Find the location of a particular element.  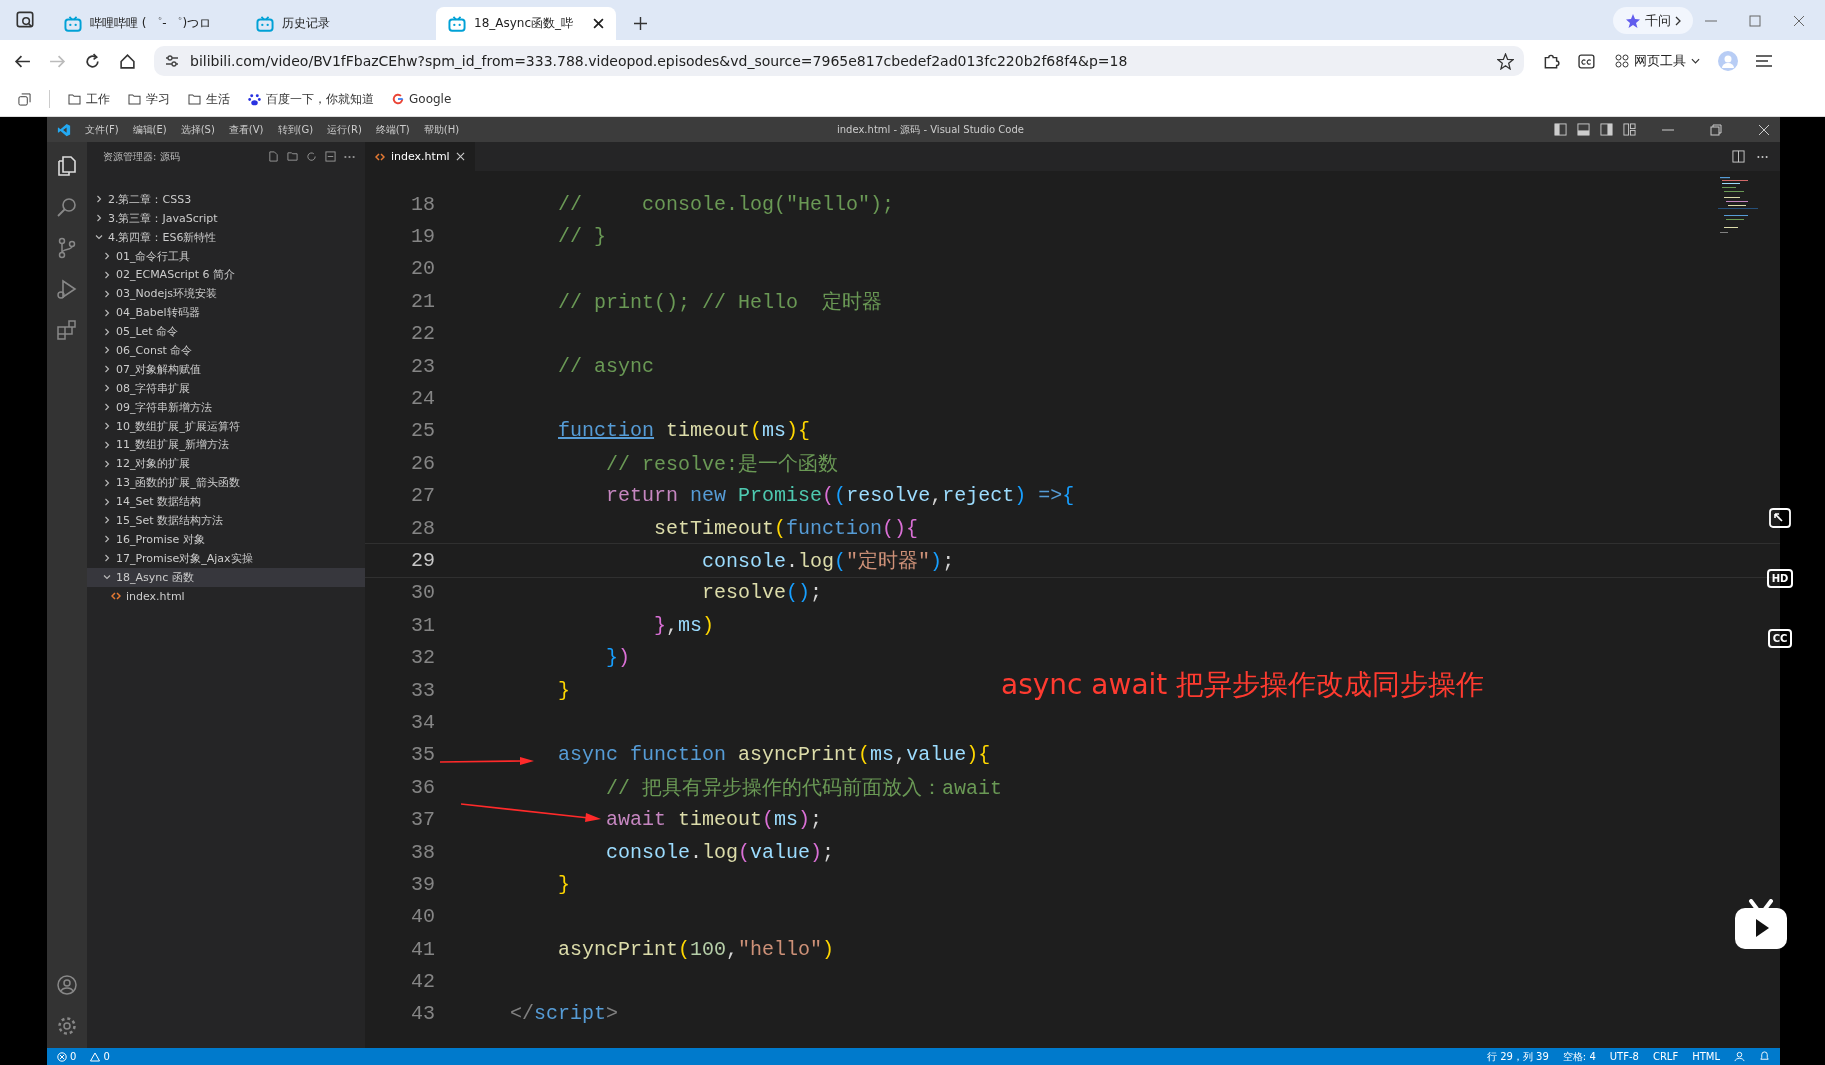

tree-item: 01_命令行工具 is located at coordinates (226, 256).